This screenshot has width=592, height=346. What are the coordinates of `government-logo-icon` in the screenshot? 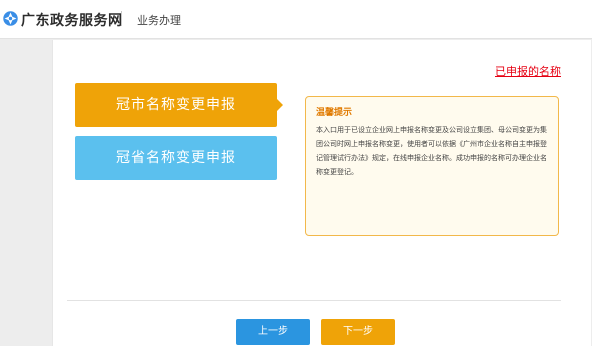 It's located at (10, 18).